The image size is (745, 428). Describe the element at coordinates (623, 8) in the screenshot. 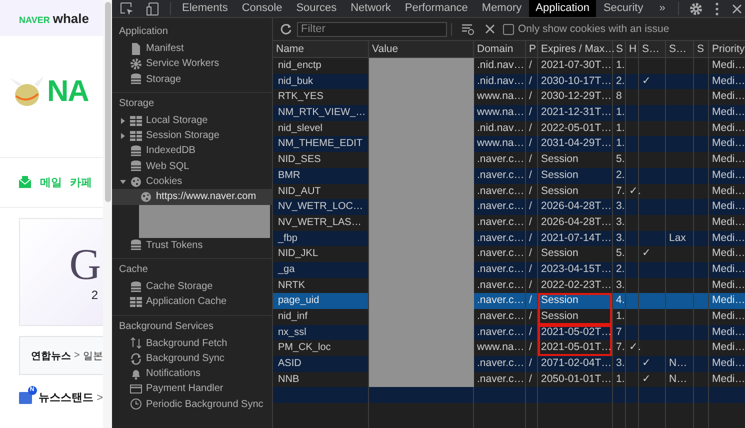

I see `panel-tab: Security` at that location.